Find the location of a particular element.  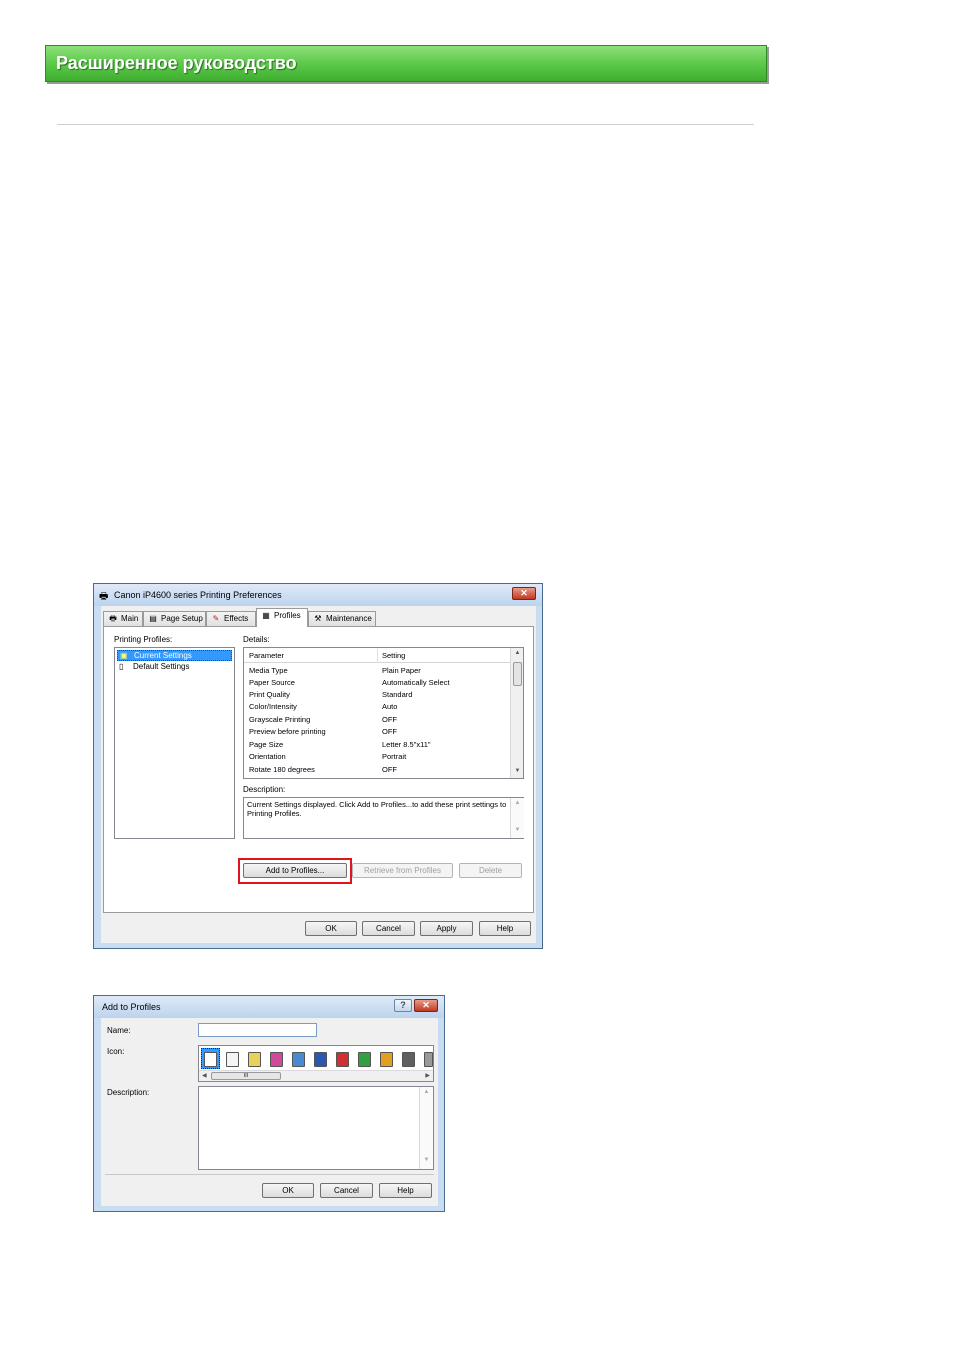

name-label: Name: is located at coordinates (119, 1030).